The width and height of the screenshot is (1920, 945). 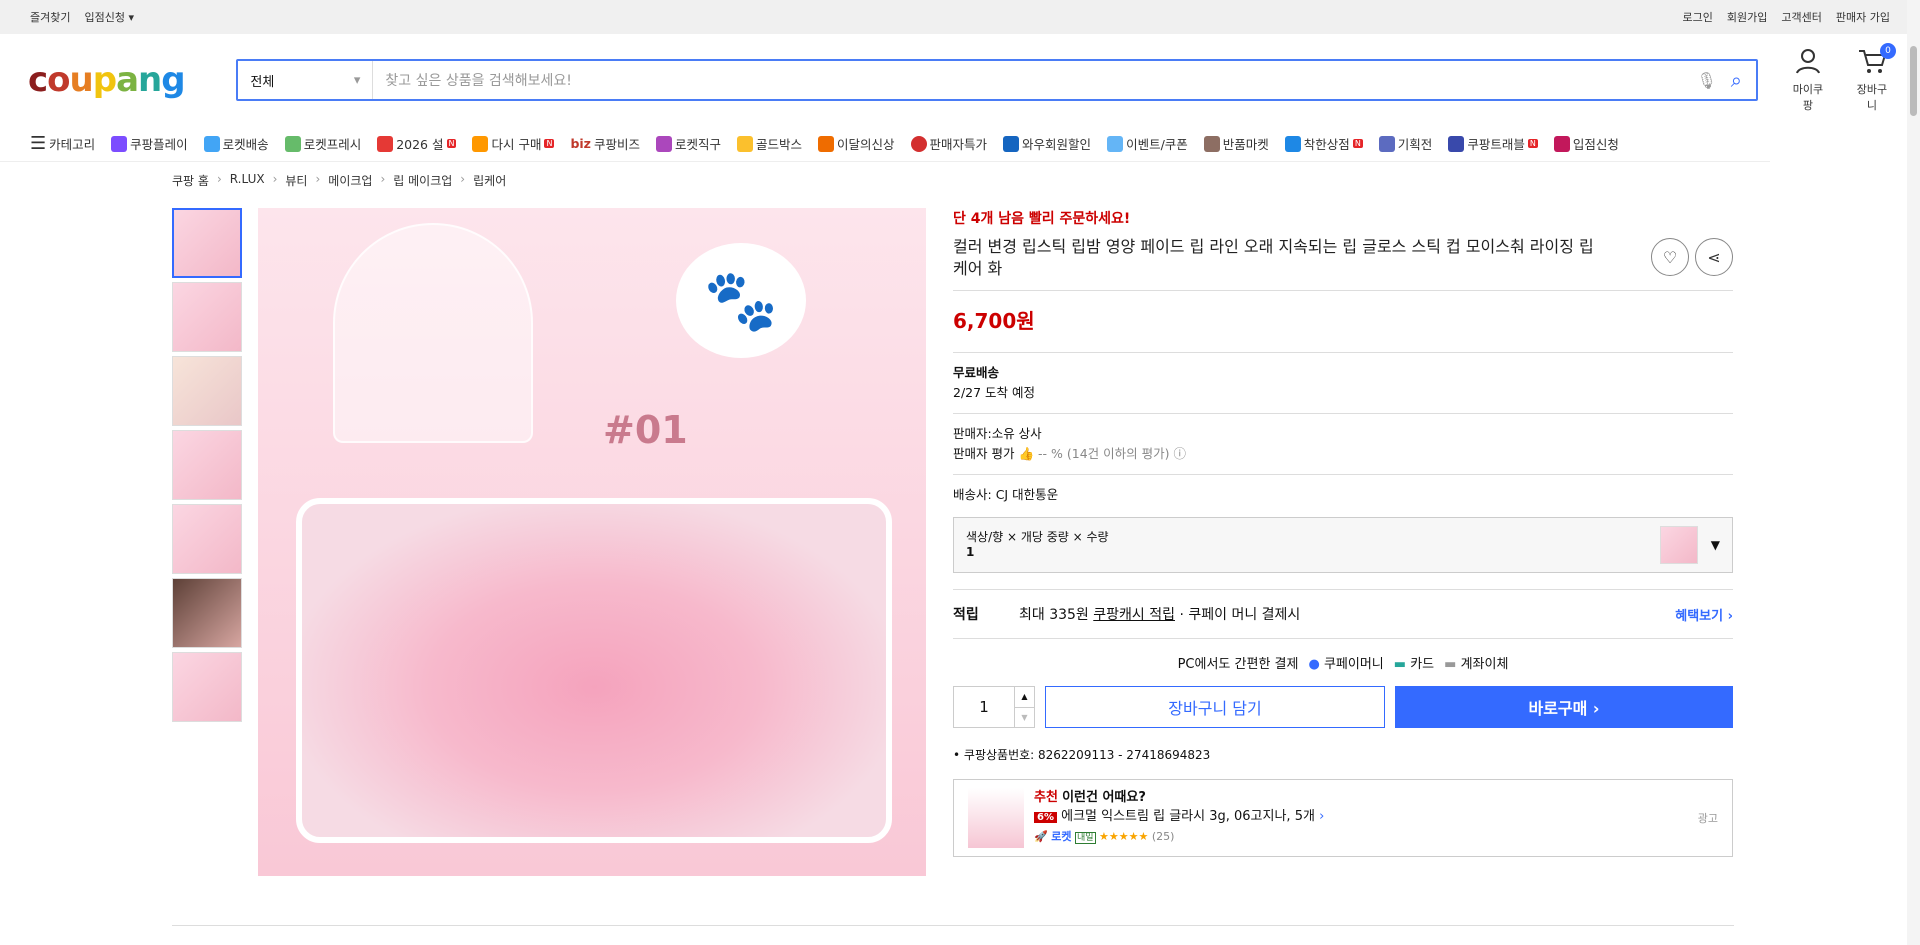 I want to click on breadcrumb-item: 쿠팡 홈, so click(x=190, y=180).